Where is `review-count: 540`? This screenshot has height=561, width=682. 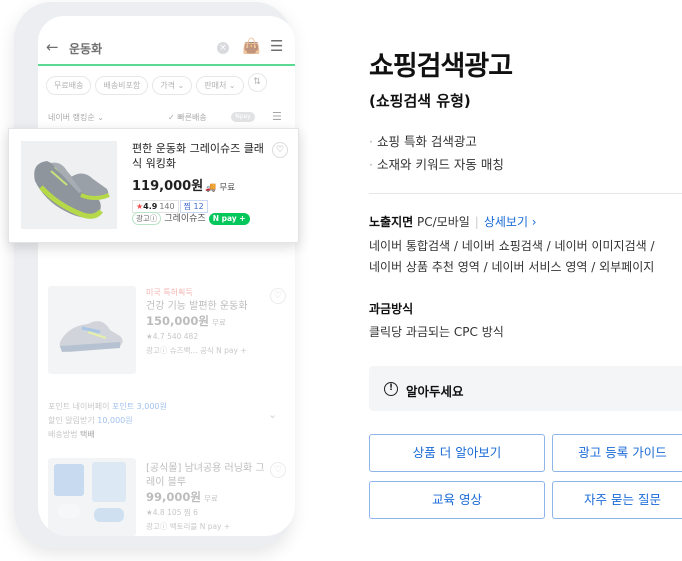
review-count: 540 is located at coordinates (174, 336).